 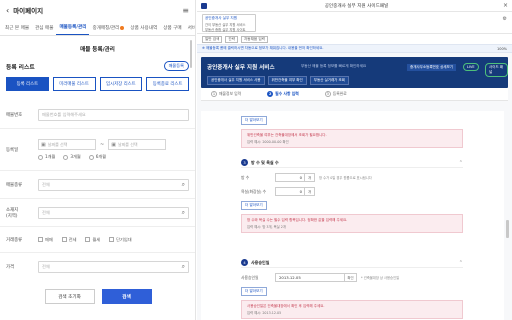 What do you see at coordinates (431, 67) in the screenshot?
I see `broker-id-button: 중개사무소등록번호 상세보기` at bounding box center [431, 67].